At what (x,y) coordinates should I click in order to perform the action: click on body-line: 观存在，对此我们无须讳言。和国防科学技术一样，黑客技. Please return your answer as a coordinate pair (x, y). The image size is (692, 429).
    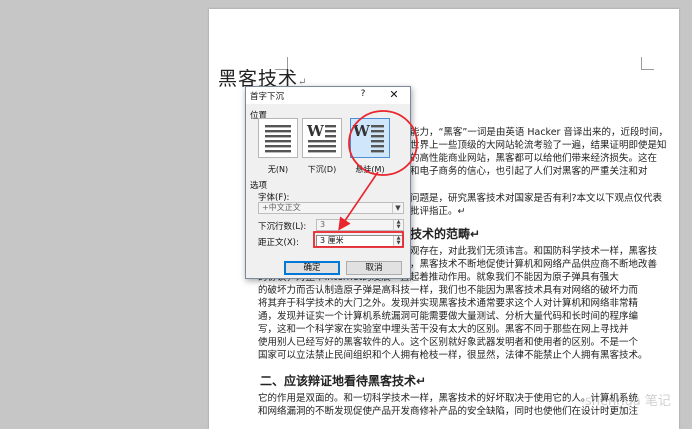
    Looking at the image, I should click on (533, 252).